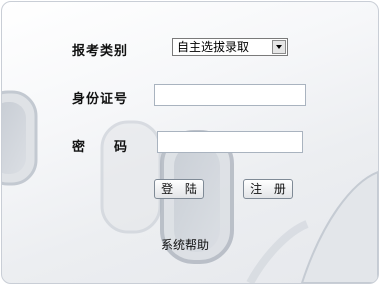 This screenshot has width=380, height=285. I want to click on register-button: 注 册, so click(268, 189).